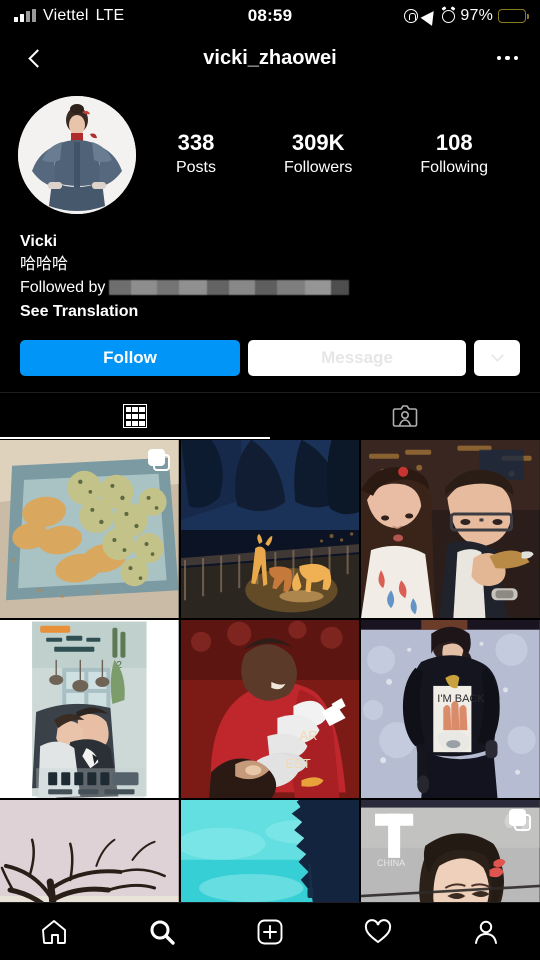 The image size is (540, 960). What do you see at coordinates (430, 16) in the screenshot?
I see `location-arrow-icon` at bounding box center [430, 16].